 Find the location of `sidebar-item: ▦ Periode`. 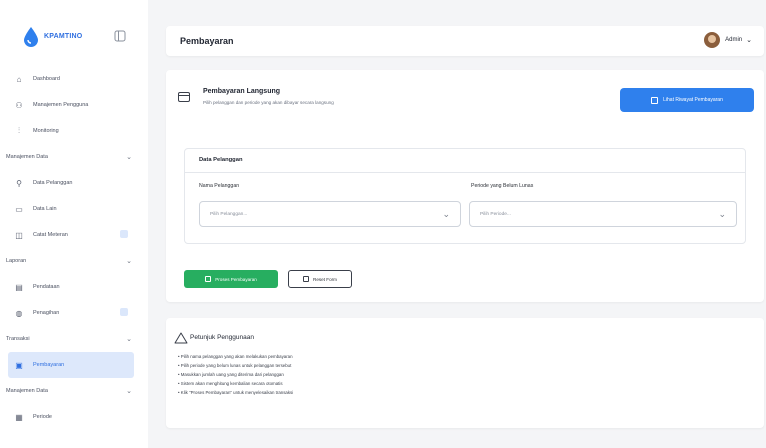

sidebar-item: ▦ Periode is located at coordinates (74, 417).